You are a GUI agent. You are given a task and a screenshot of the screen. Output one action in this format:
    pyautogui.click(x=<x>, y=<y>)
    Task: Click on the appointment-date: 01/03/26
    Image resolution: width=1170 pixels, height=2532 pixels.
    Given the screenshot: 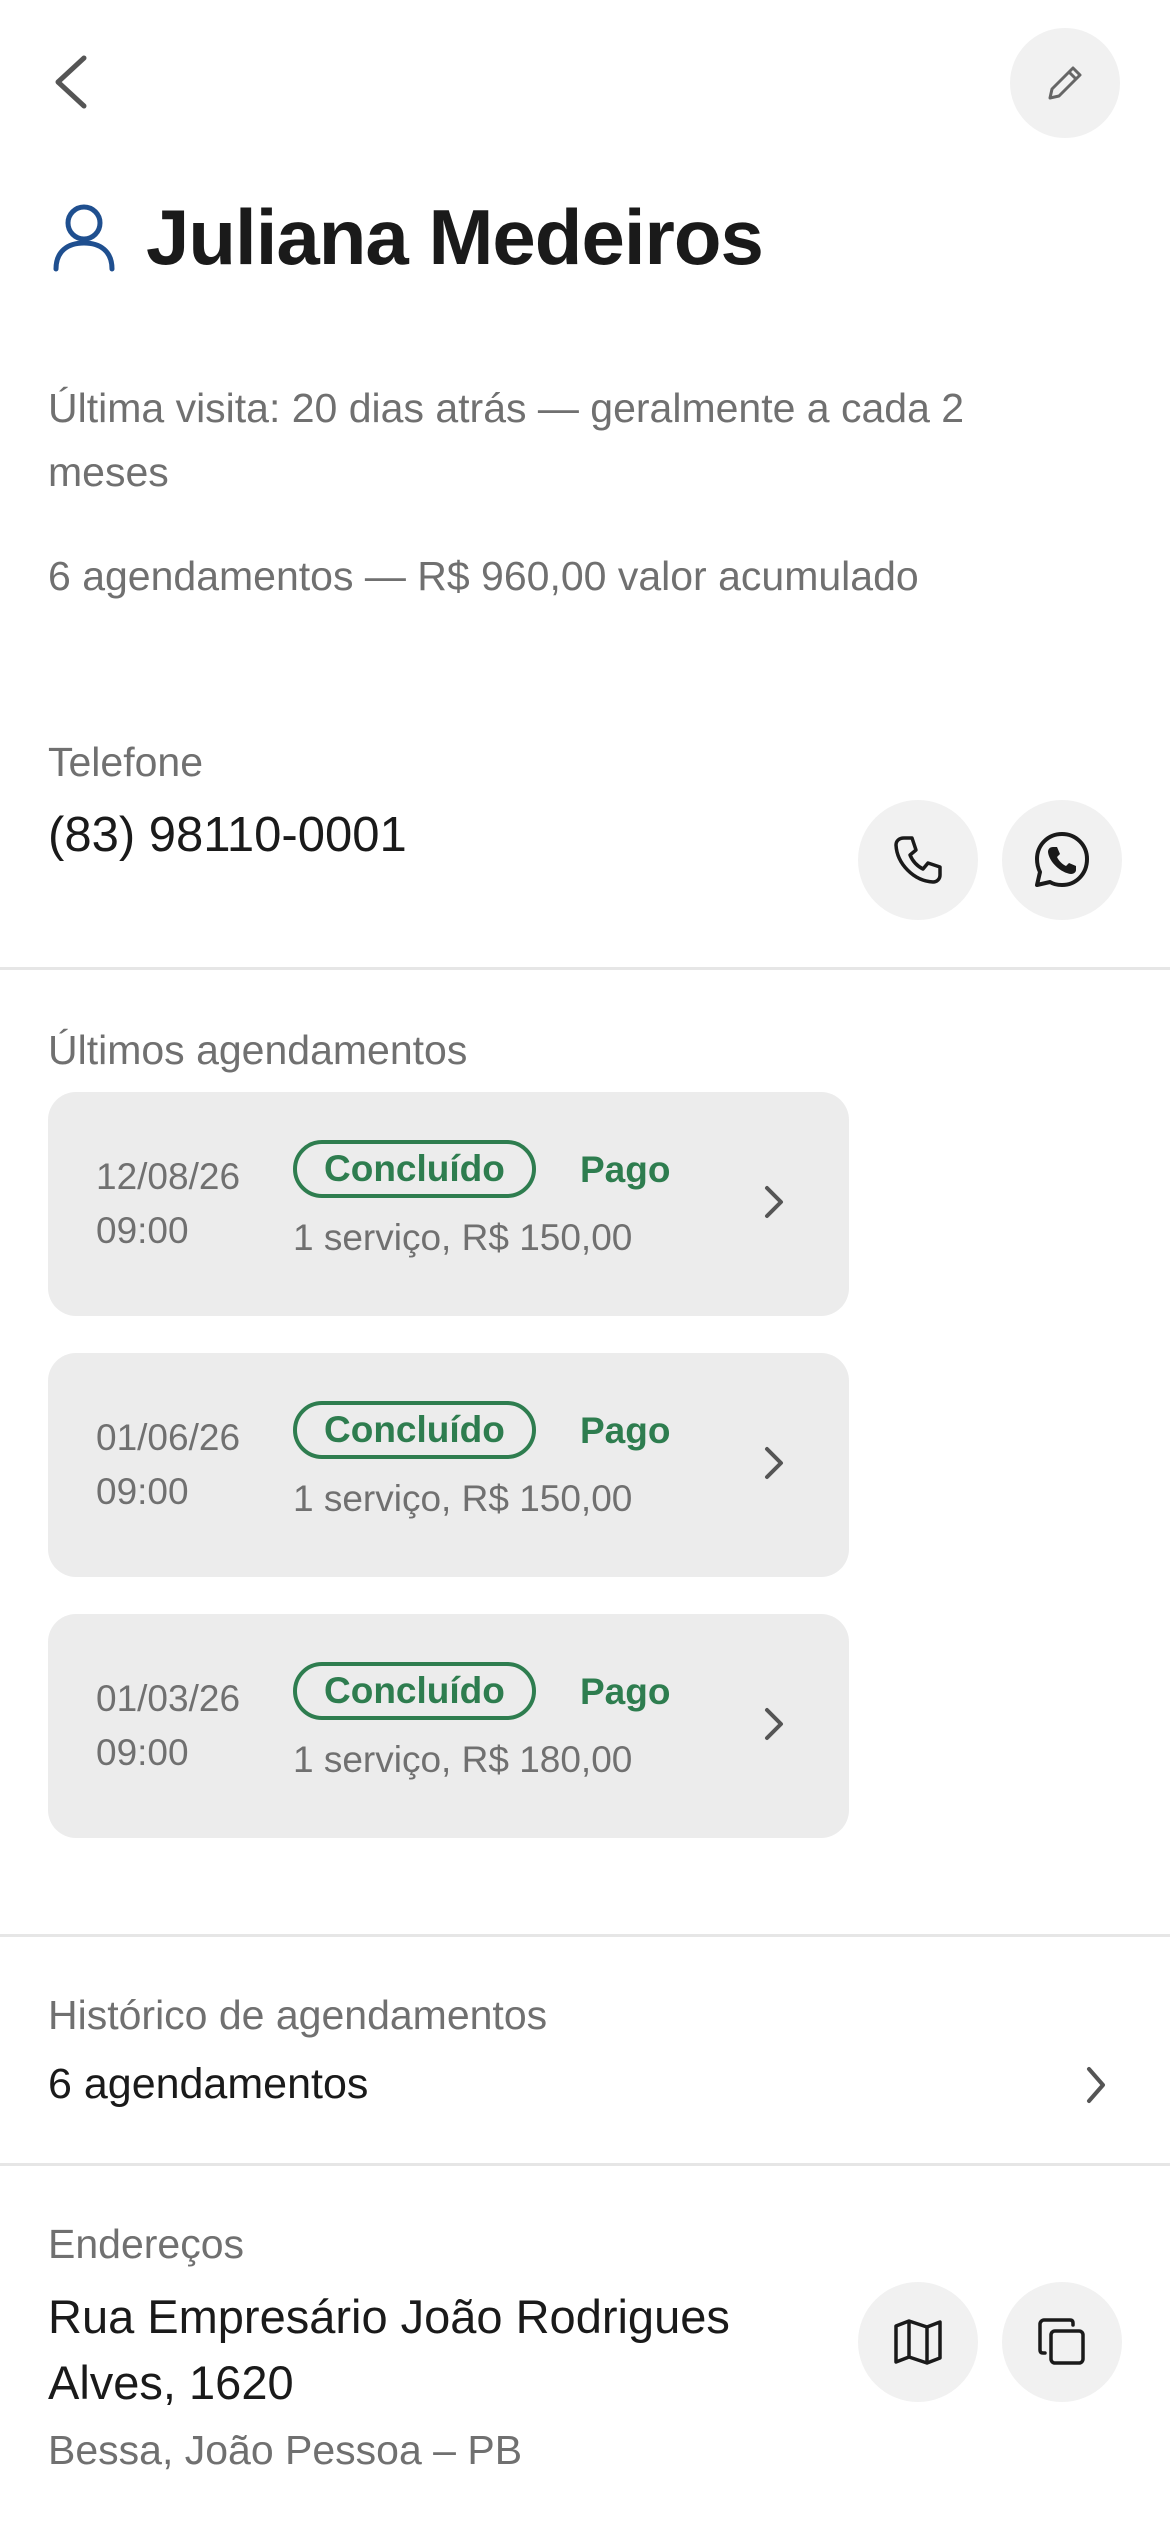 What is the action you would take?
    pyautogui.click(x=168, y=1698)
    